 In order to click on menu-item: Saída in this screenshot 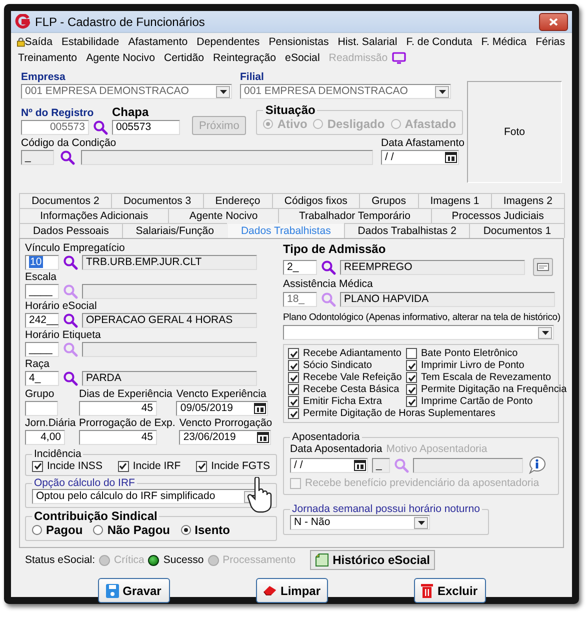, I will do `click(39, 42)`.